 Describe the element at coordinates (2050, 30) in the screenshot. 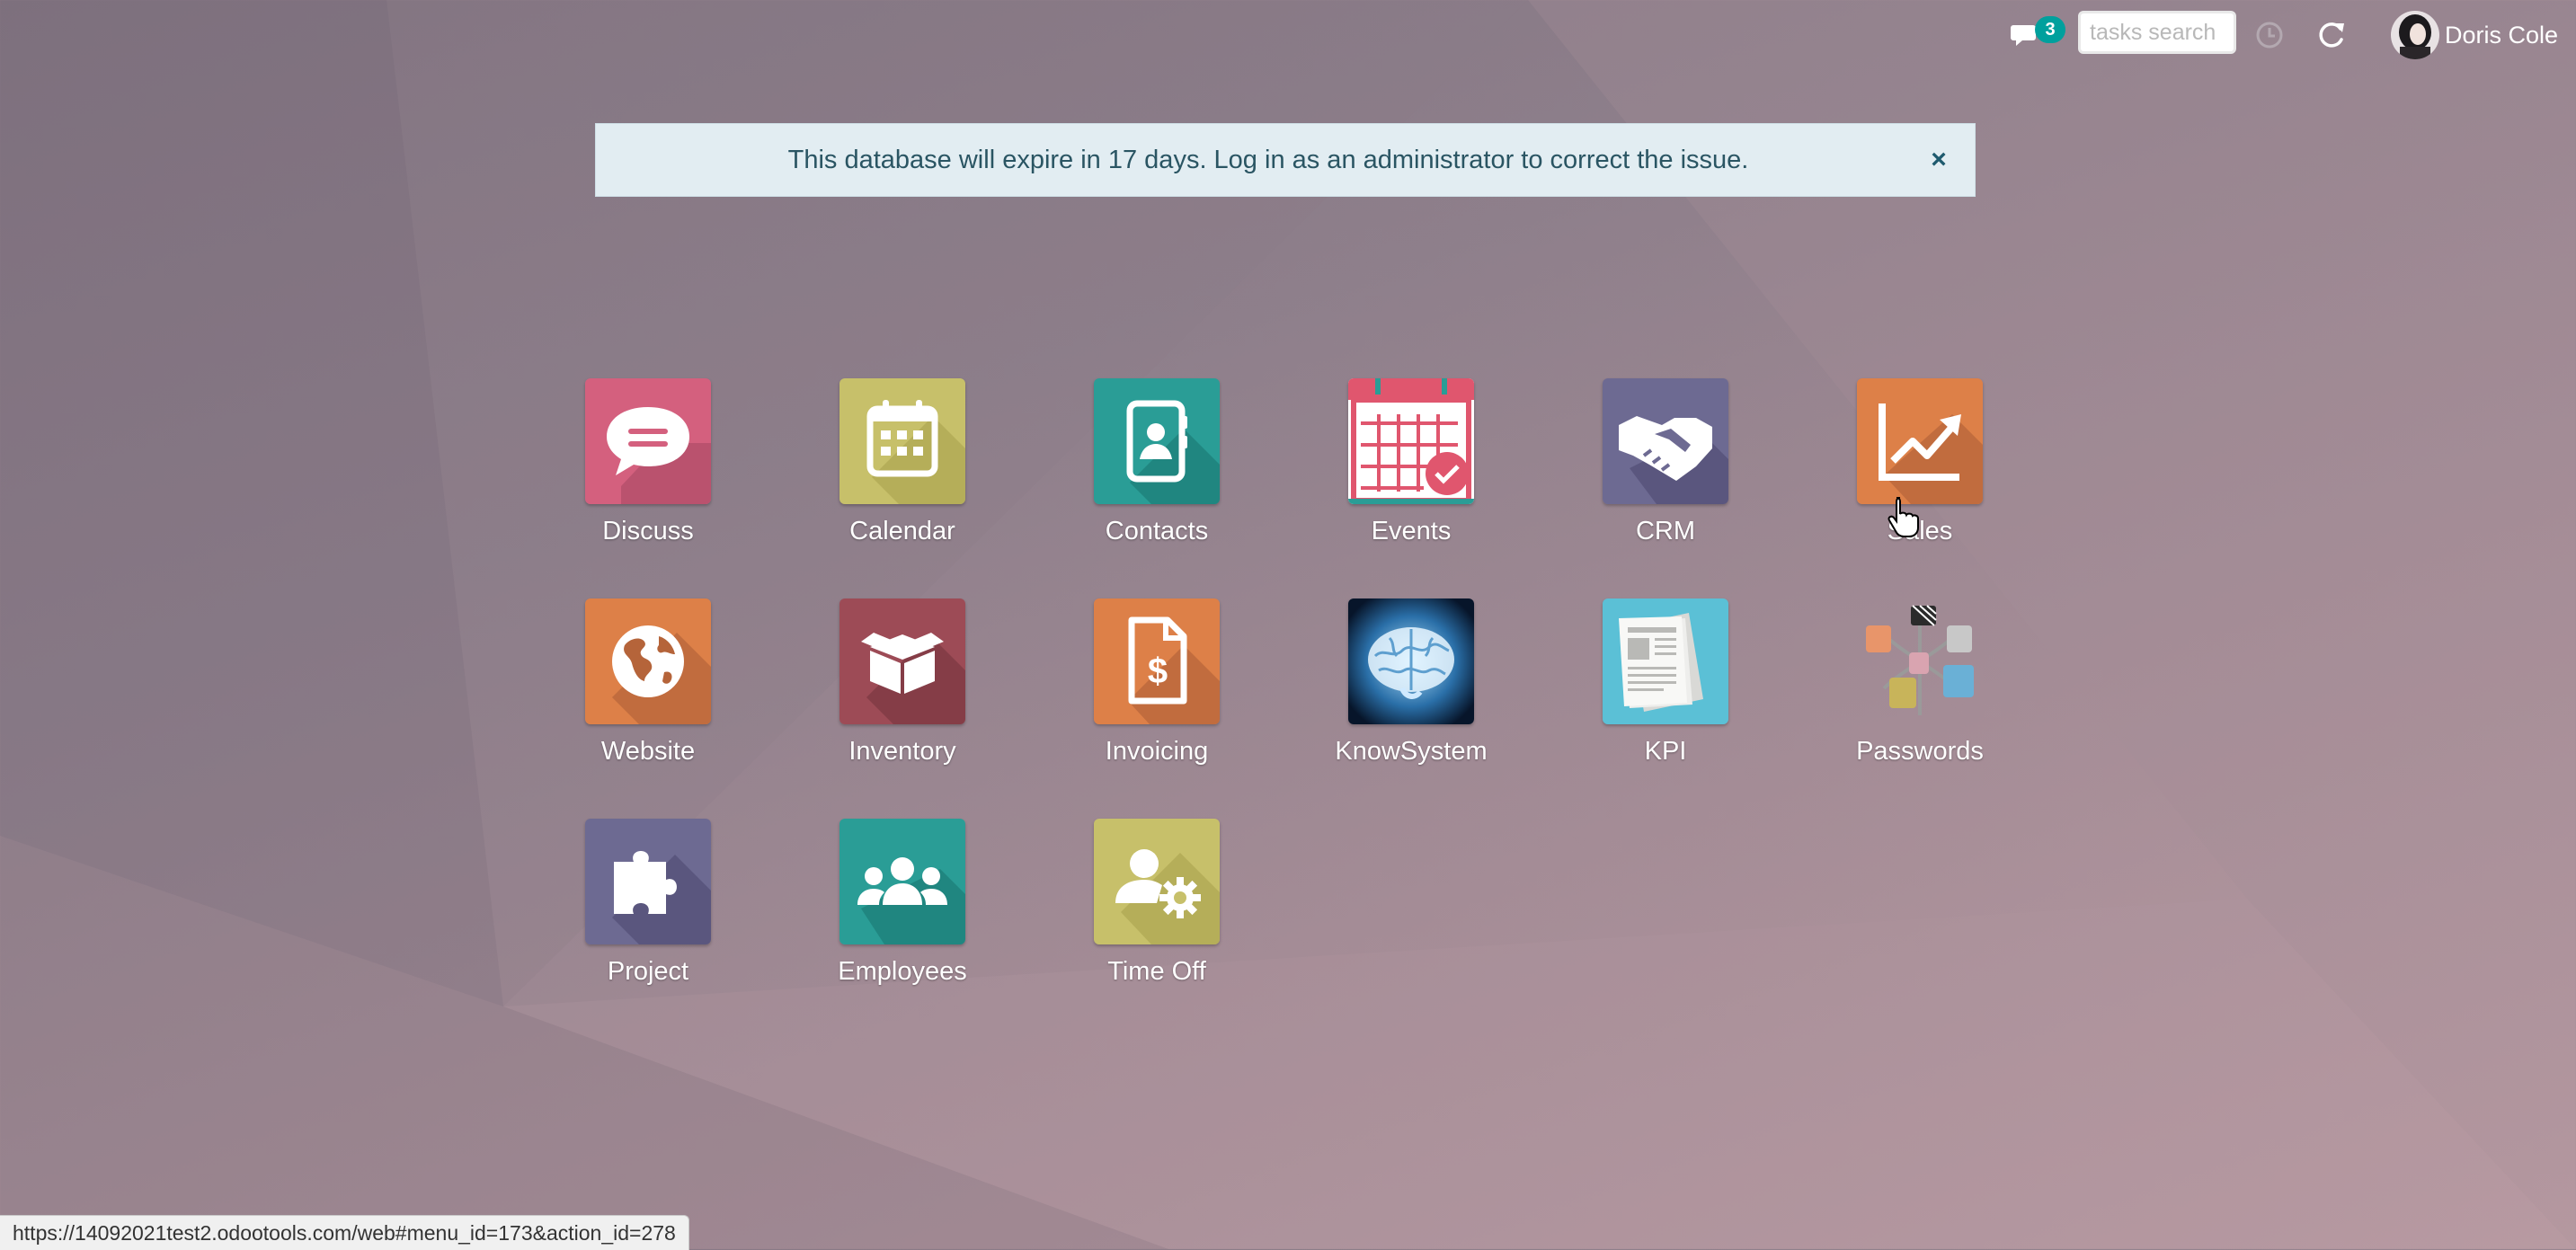

I see `chat-counter-badge: 3` at that location.